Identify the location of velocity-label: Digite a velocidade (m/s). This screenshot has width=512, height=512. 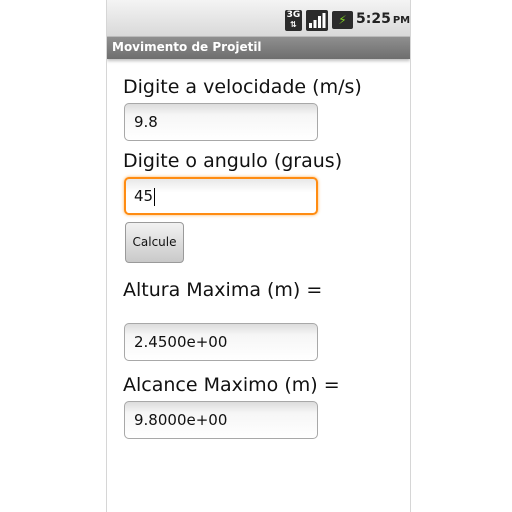
(242, 87).